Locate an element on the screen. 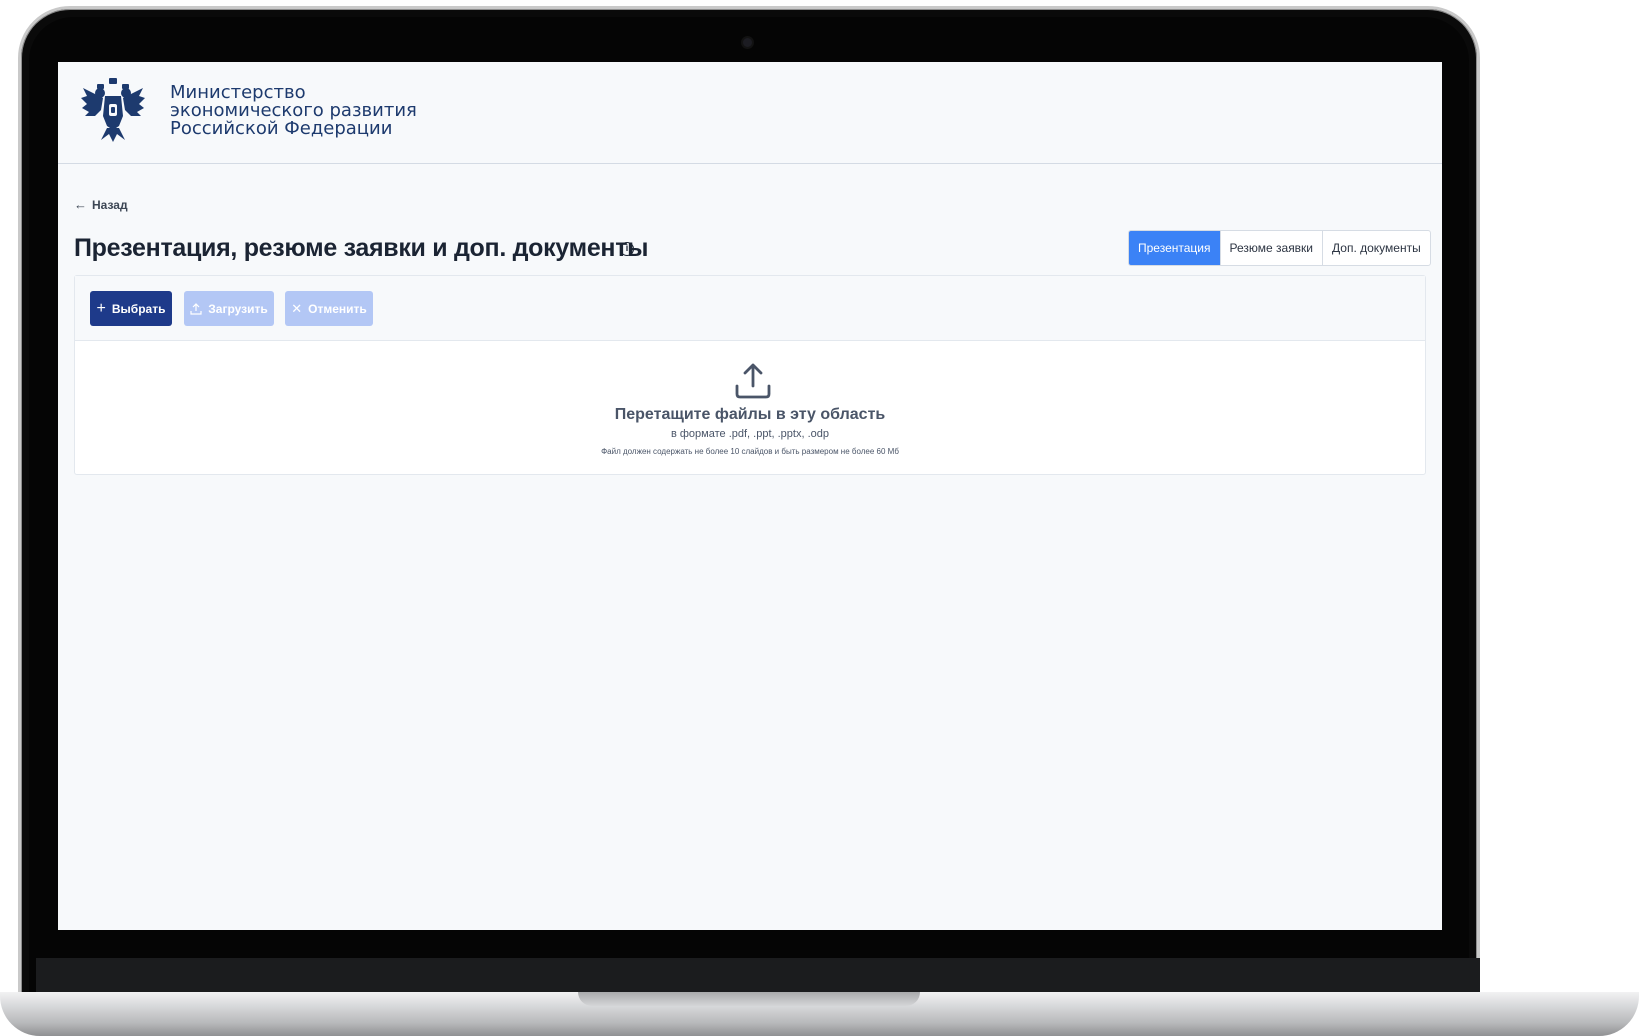  laptop-base-notch is located at coordinates (749, 999).